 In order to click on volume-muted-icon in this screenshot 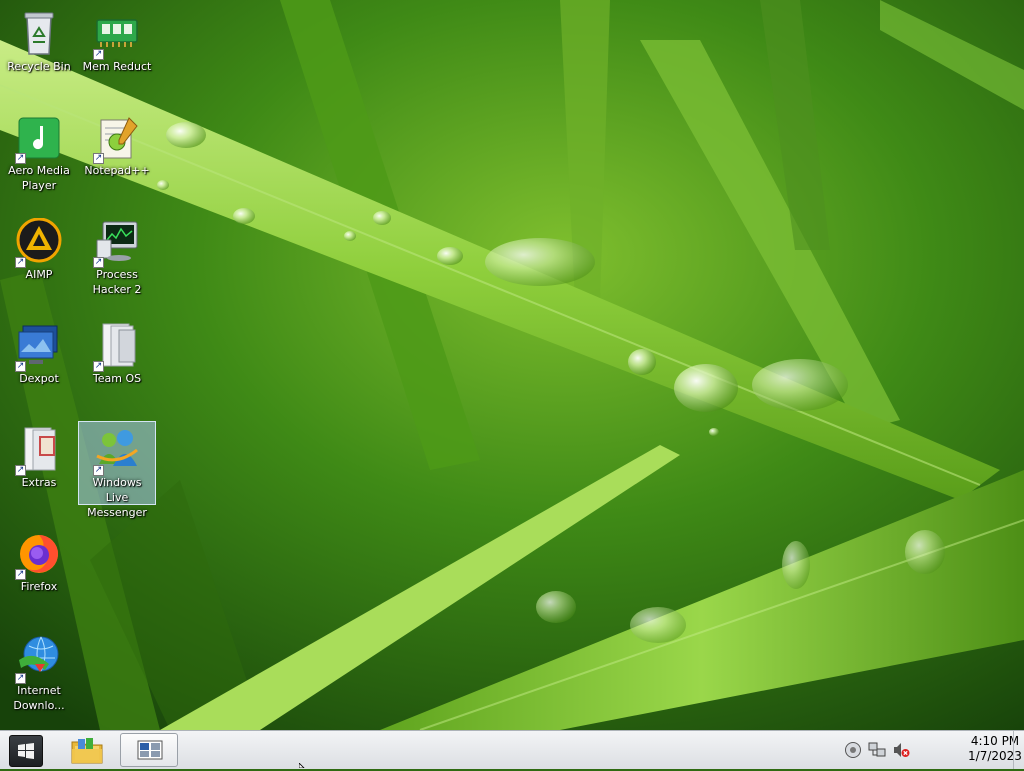, I will do `click(901, 750)`.